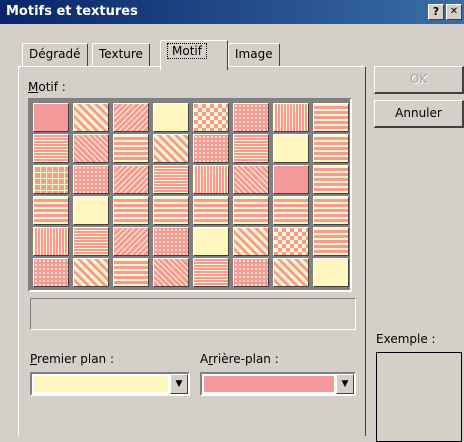 This screenshot has width=464, height=442. I want to click on background-label-text: rière-plan :, so click(245, 359).